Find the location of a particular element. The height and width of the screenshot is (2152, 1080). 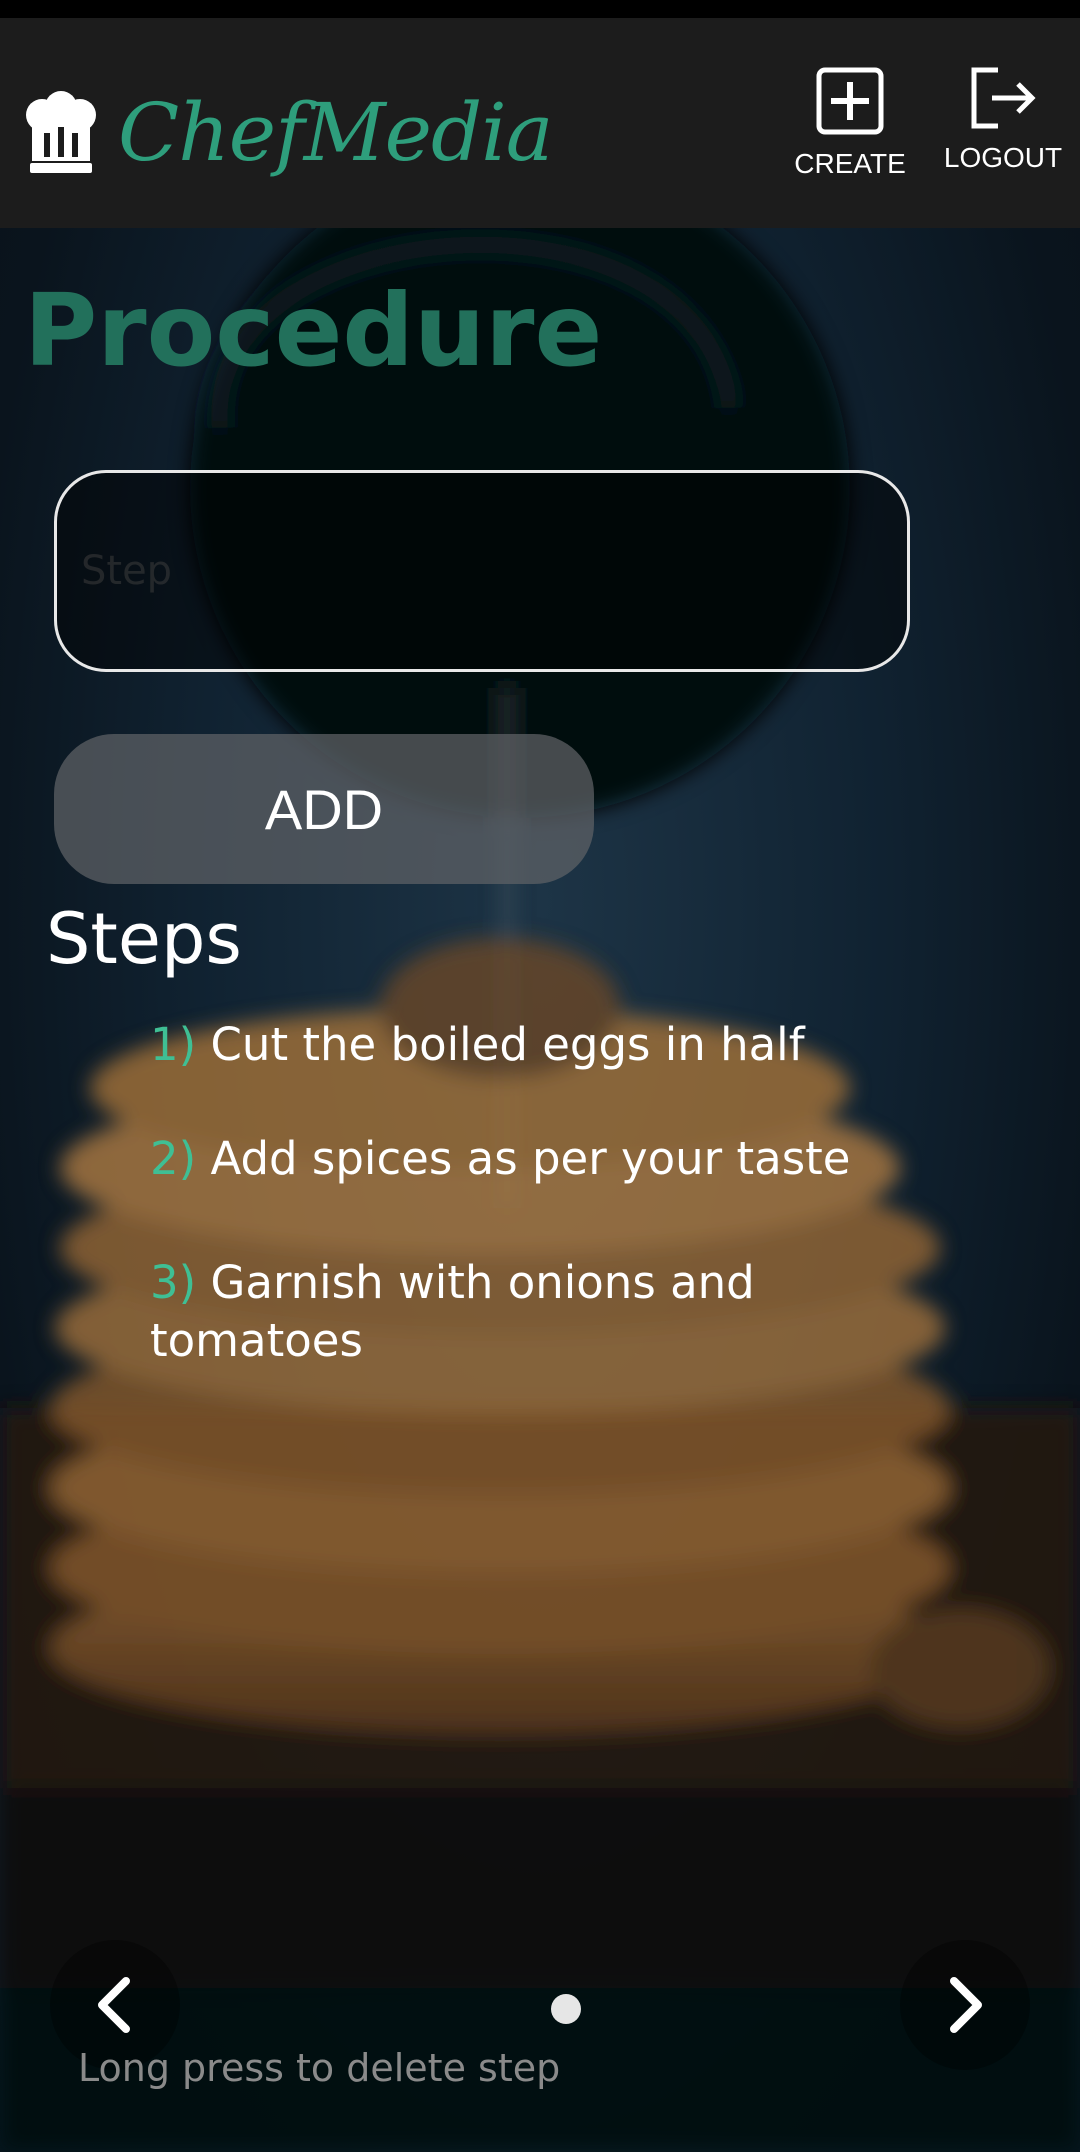

step-item: 2) Add spices as per your taste is located at coordinates (540, 1159).